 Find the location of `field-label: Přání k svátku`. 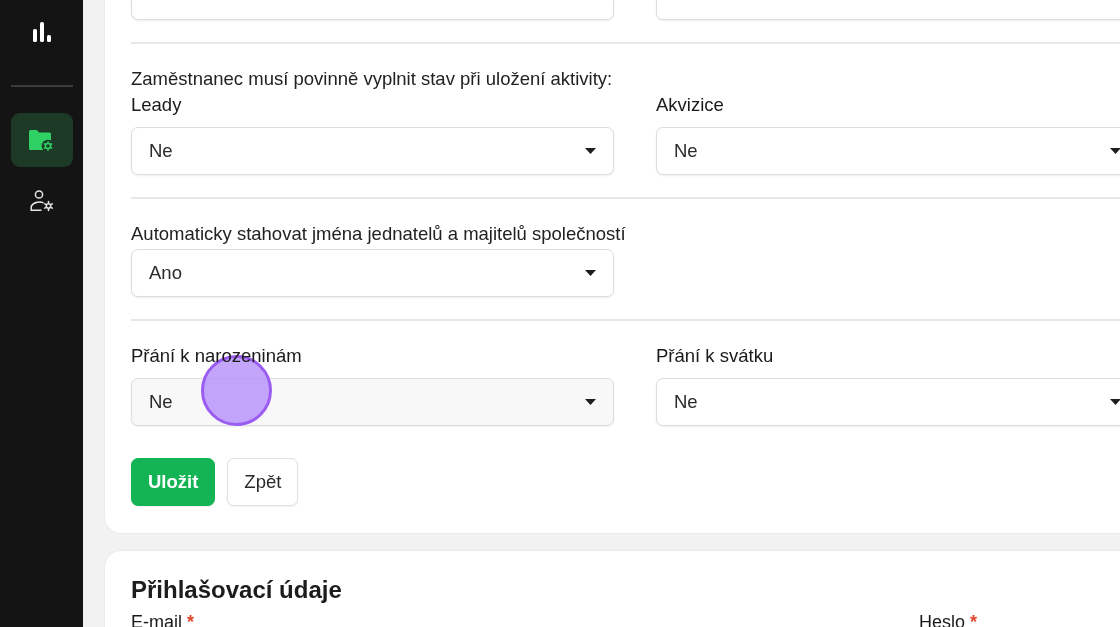

field-label: Přání k svátku is located at coordinates (715, 356).